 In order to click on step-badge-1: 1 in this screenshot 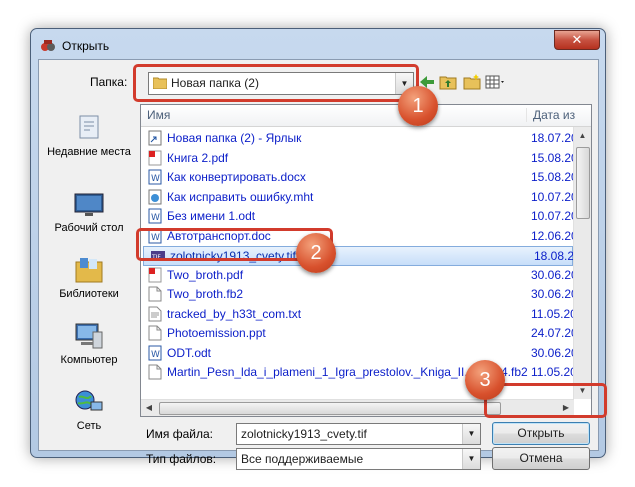, I will do `click(418, 106)`.